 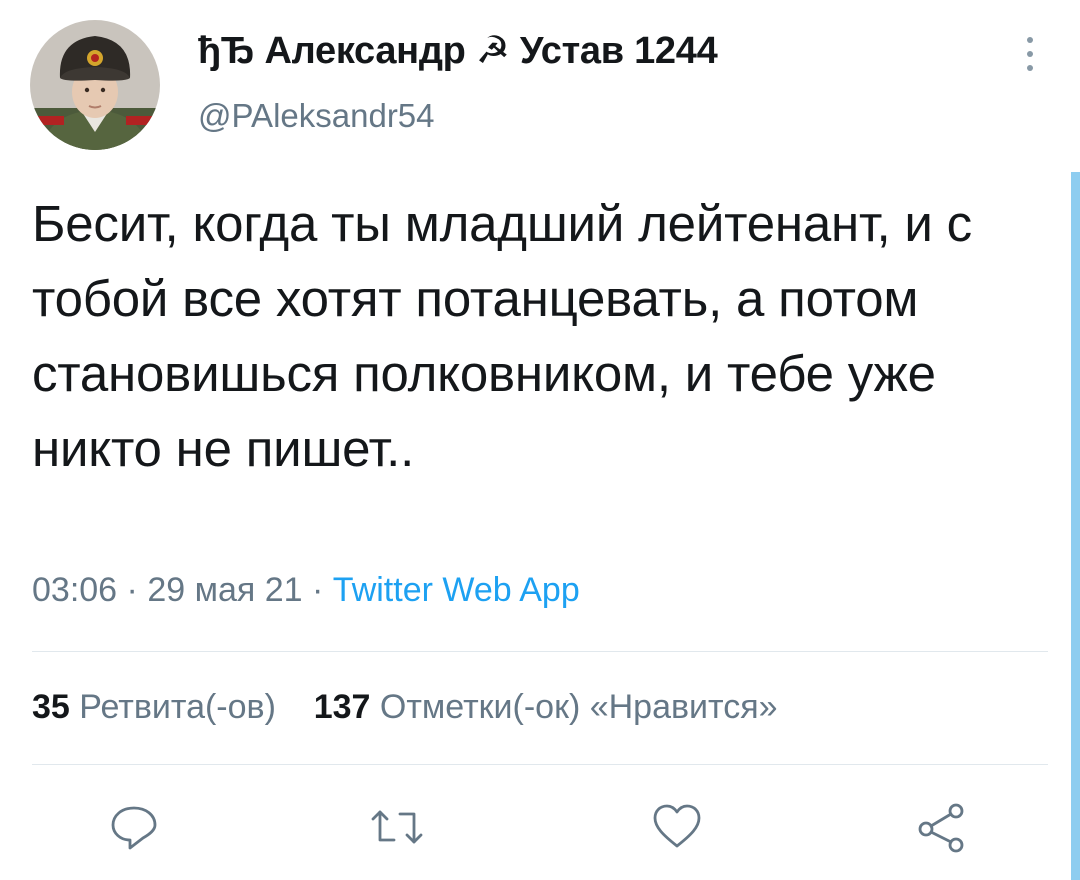 I want to click on more-vertical-icon, so click(x=1030, y=54).